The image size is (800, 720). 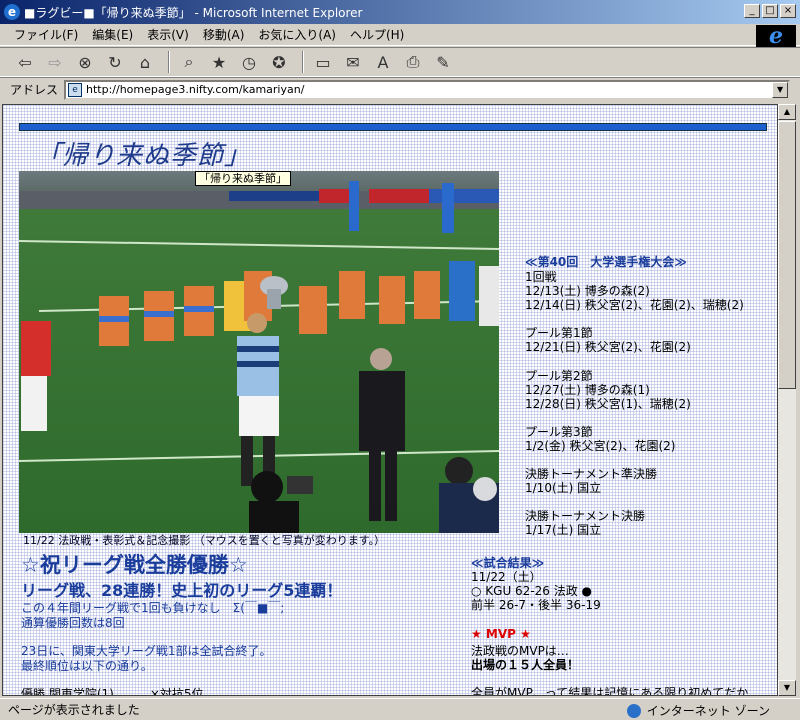 What do you see at coordinates (563, 488) in the screenshot?
I see `schedule-line: 1/10(土) 国立` at bounding box center [563, 488].